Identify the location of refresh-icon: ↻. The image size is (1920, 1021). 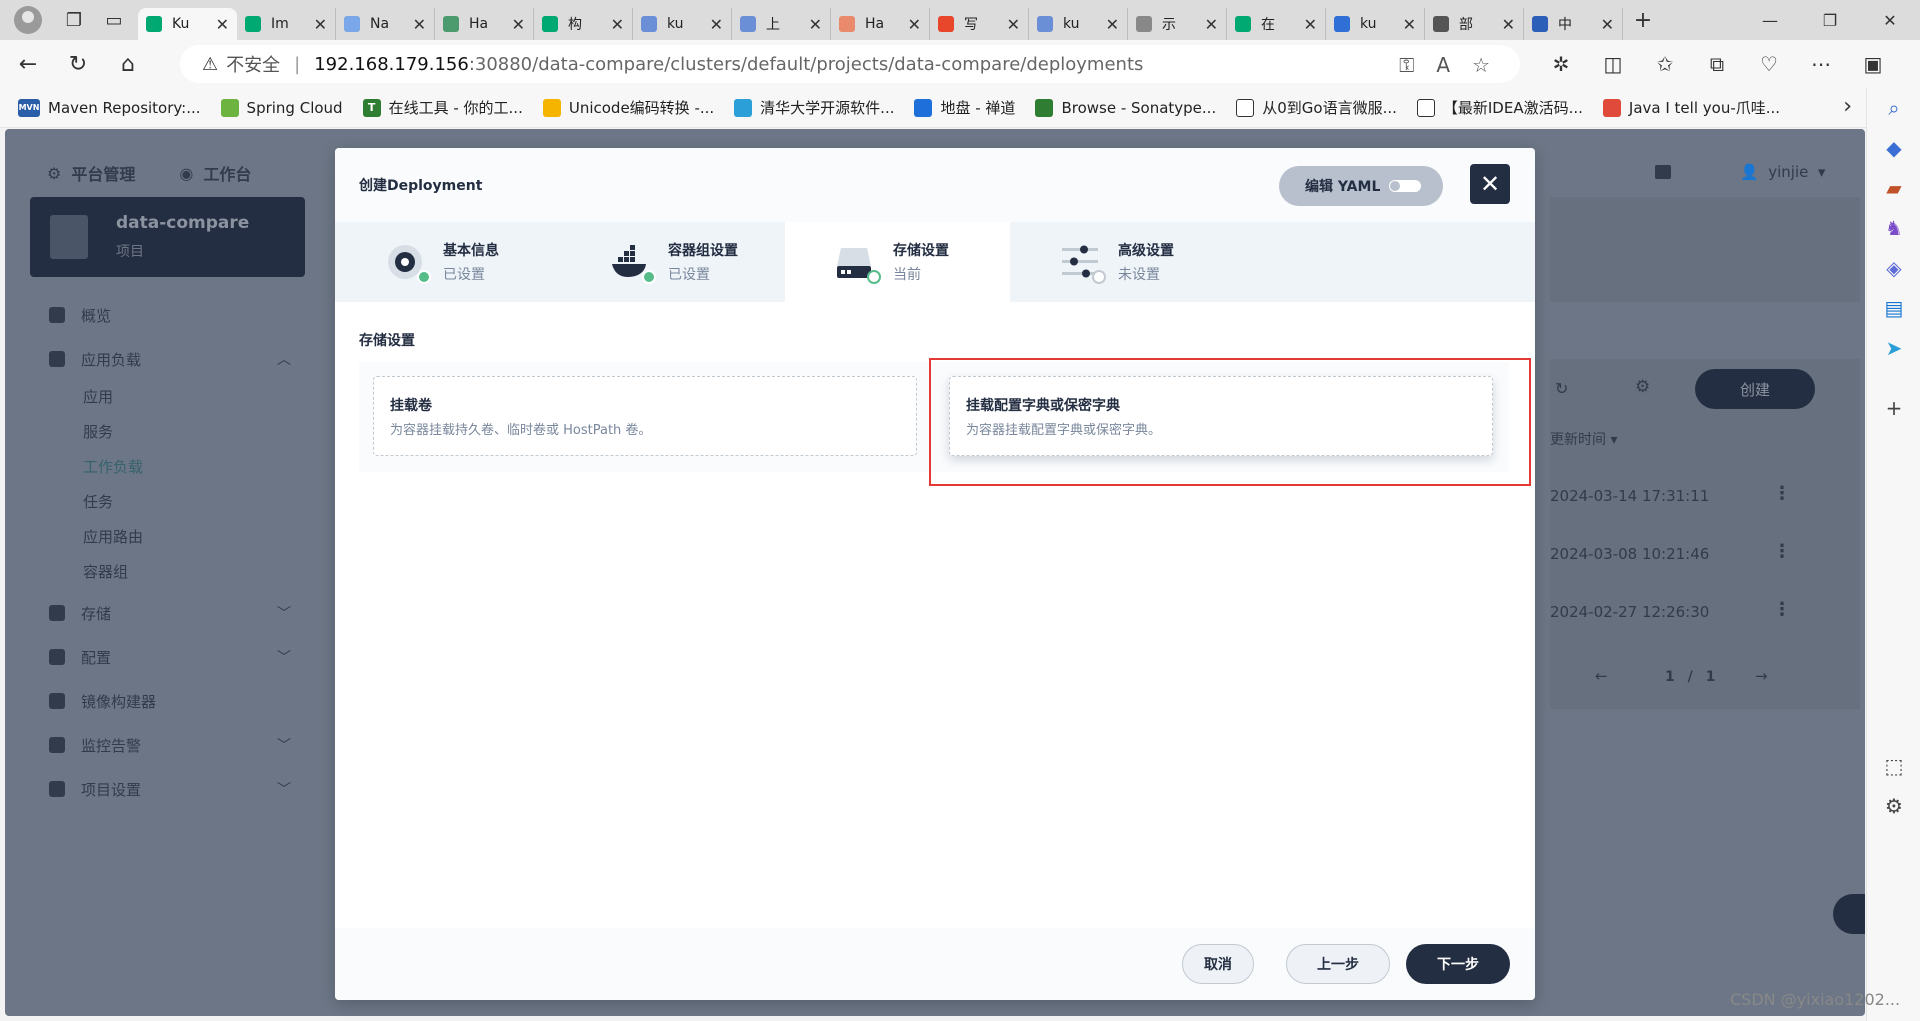
(78, 64).